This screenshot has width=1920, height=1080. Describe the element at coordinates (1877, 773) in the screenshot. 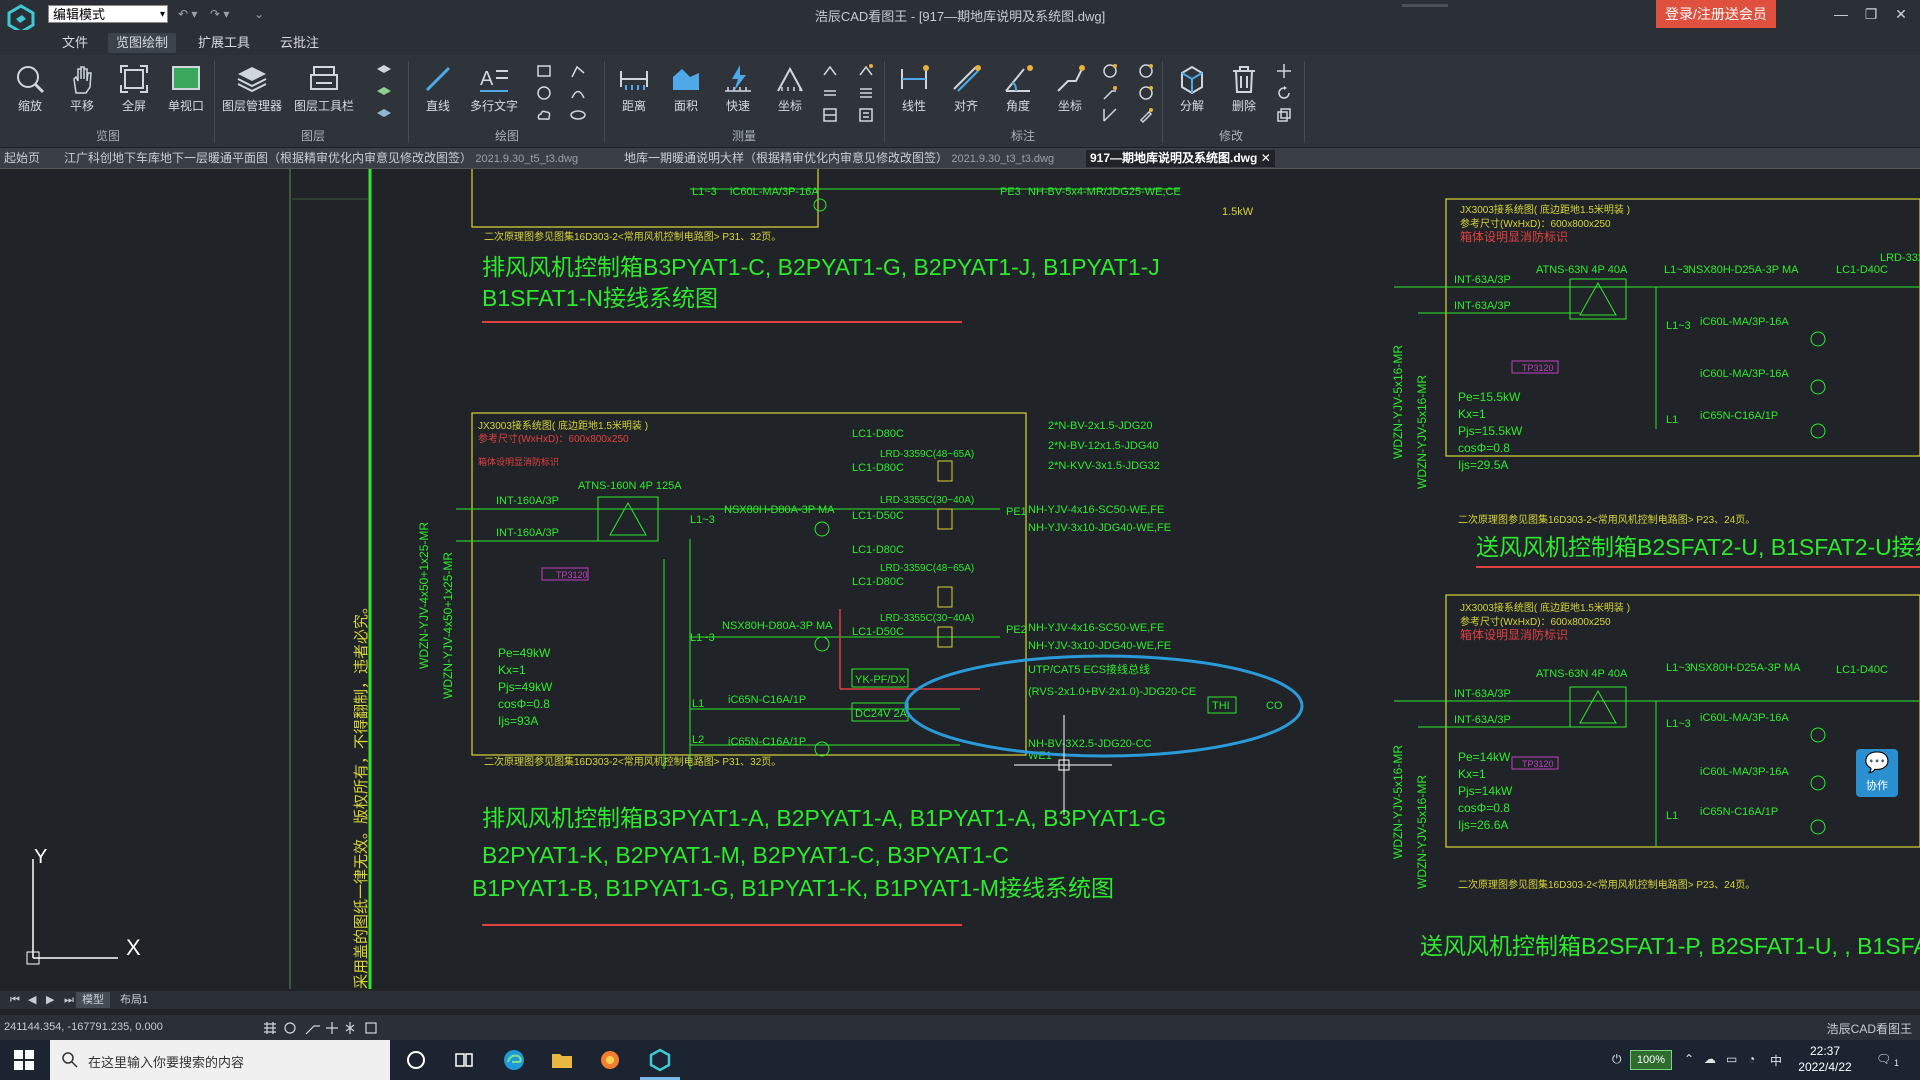

I see `cooperate-button: 💬 协作` at that location.